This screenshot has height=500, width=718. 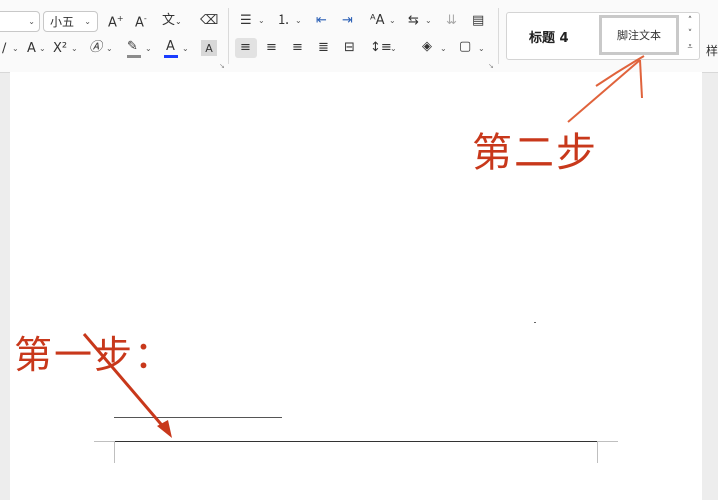 What do you see at coordinates (31, 48) in the screenshot?
I see `character-border-icon: A` at bounding box center [31, 48].